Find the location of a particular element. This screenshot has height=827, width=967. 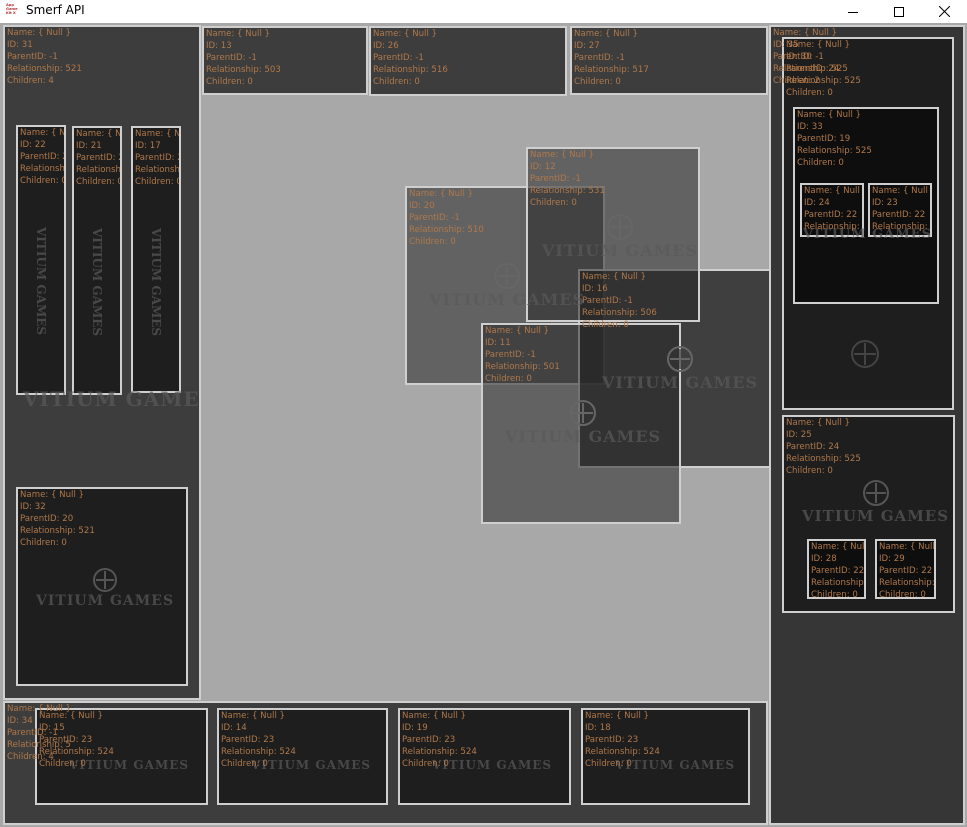

window-title: Smerf API is located at coordinates (55, 10).